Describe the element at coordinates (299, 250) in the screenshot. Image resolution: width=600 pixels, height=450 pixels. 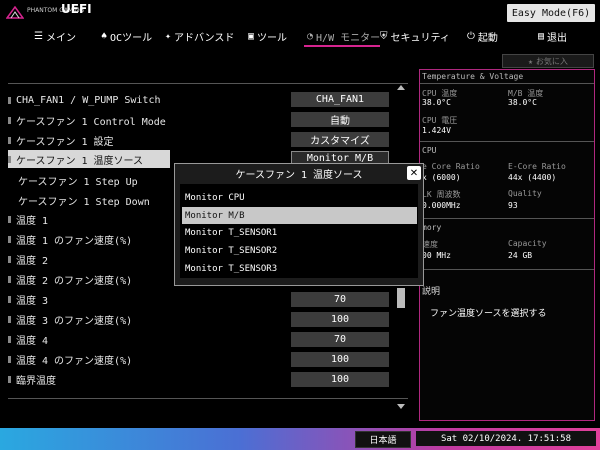
I see `option-monitor-t-sensor2: Monitor T_SENSOR2` at that location.